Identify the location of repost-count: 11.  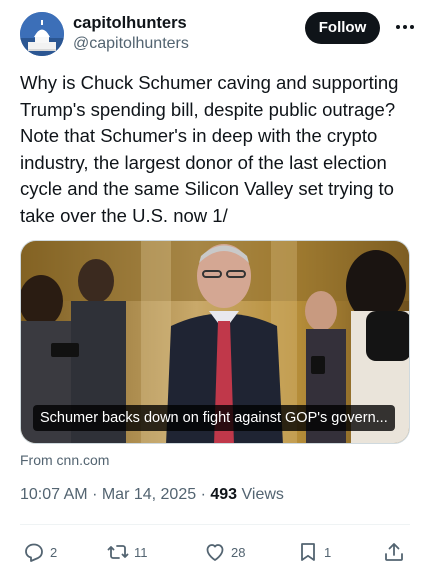
(141, 552).